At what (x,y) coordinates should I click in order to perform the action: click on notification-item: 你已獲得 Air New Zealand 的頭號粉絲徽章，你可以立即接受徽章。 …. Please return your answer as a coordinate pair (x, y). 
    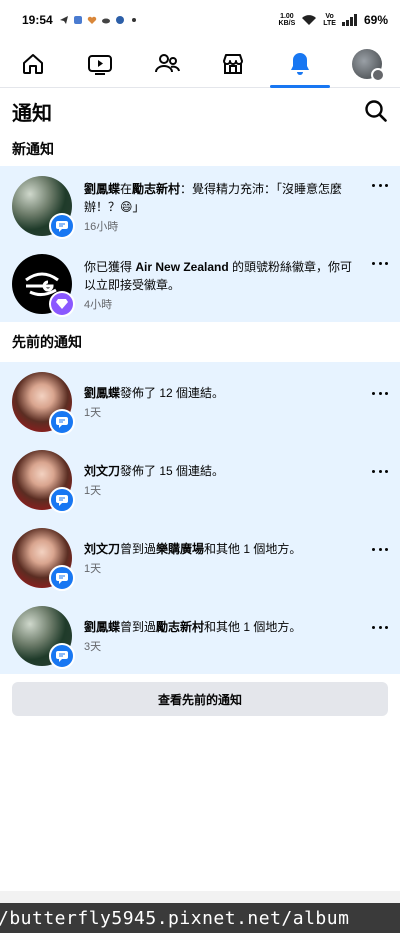
    Looking at the image, I should click on (200, 283).